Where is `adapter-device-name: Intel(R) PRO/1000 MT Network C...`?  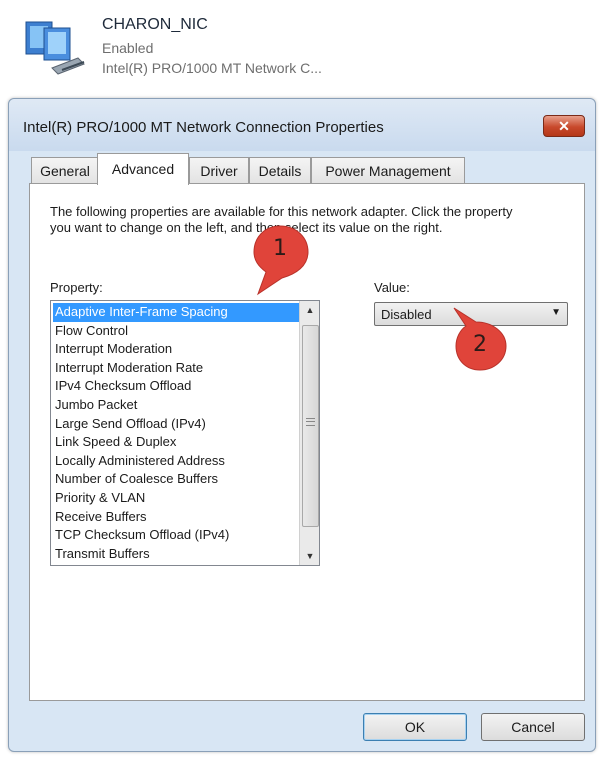
adapter-device-name: Intel(R) PRO/1000 MT Network C... is located at coordinates (212, 68).